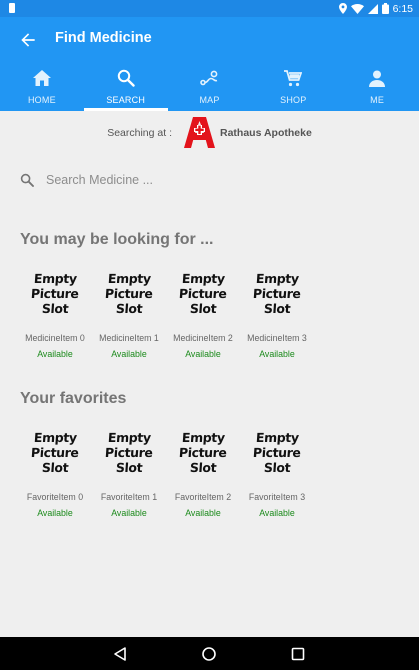 The width and height of the screenshot is (419, 670). Describe the element at coordinates (293, 77) in the screenshot. I see `shopping-cart-icon` at that location.